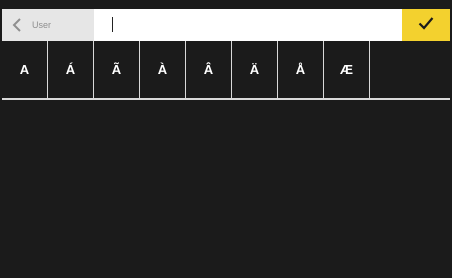 Image resolution: width=452 pixels, height=278 pixels. Describe the element at coordinates (17, 25) in the screenshot. I see `chevron-left-icon` at that location.